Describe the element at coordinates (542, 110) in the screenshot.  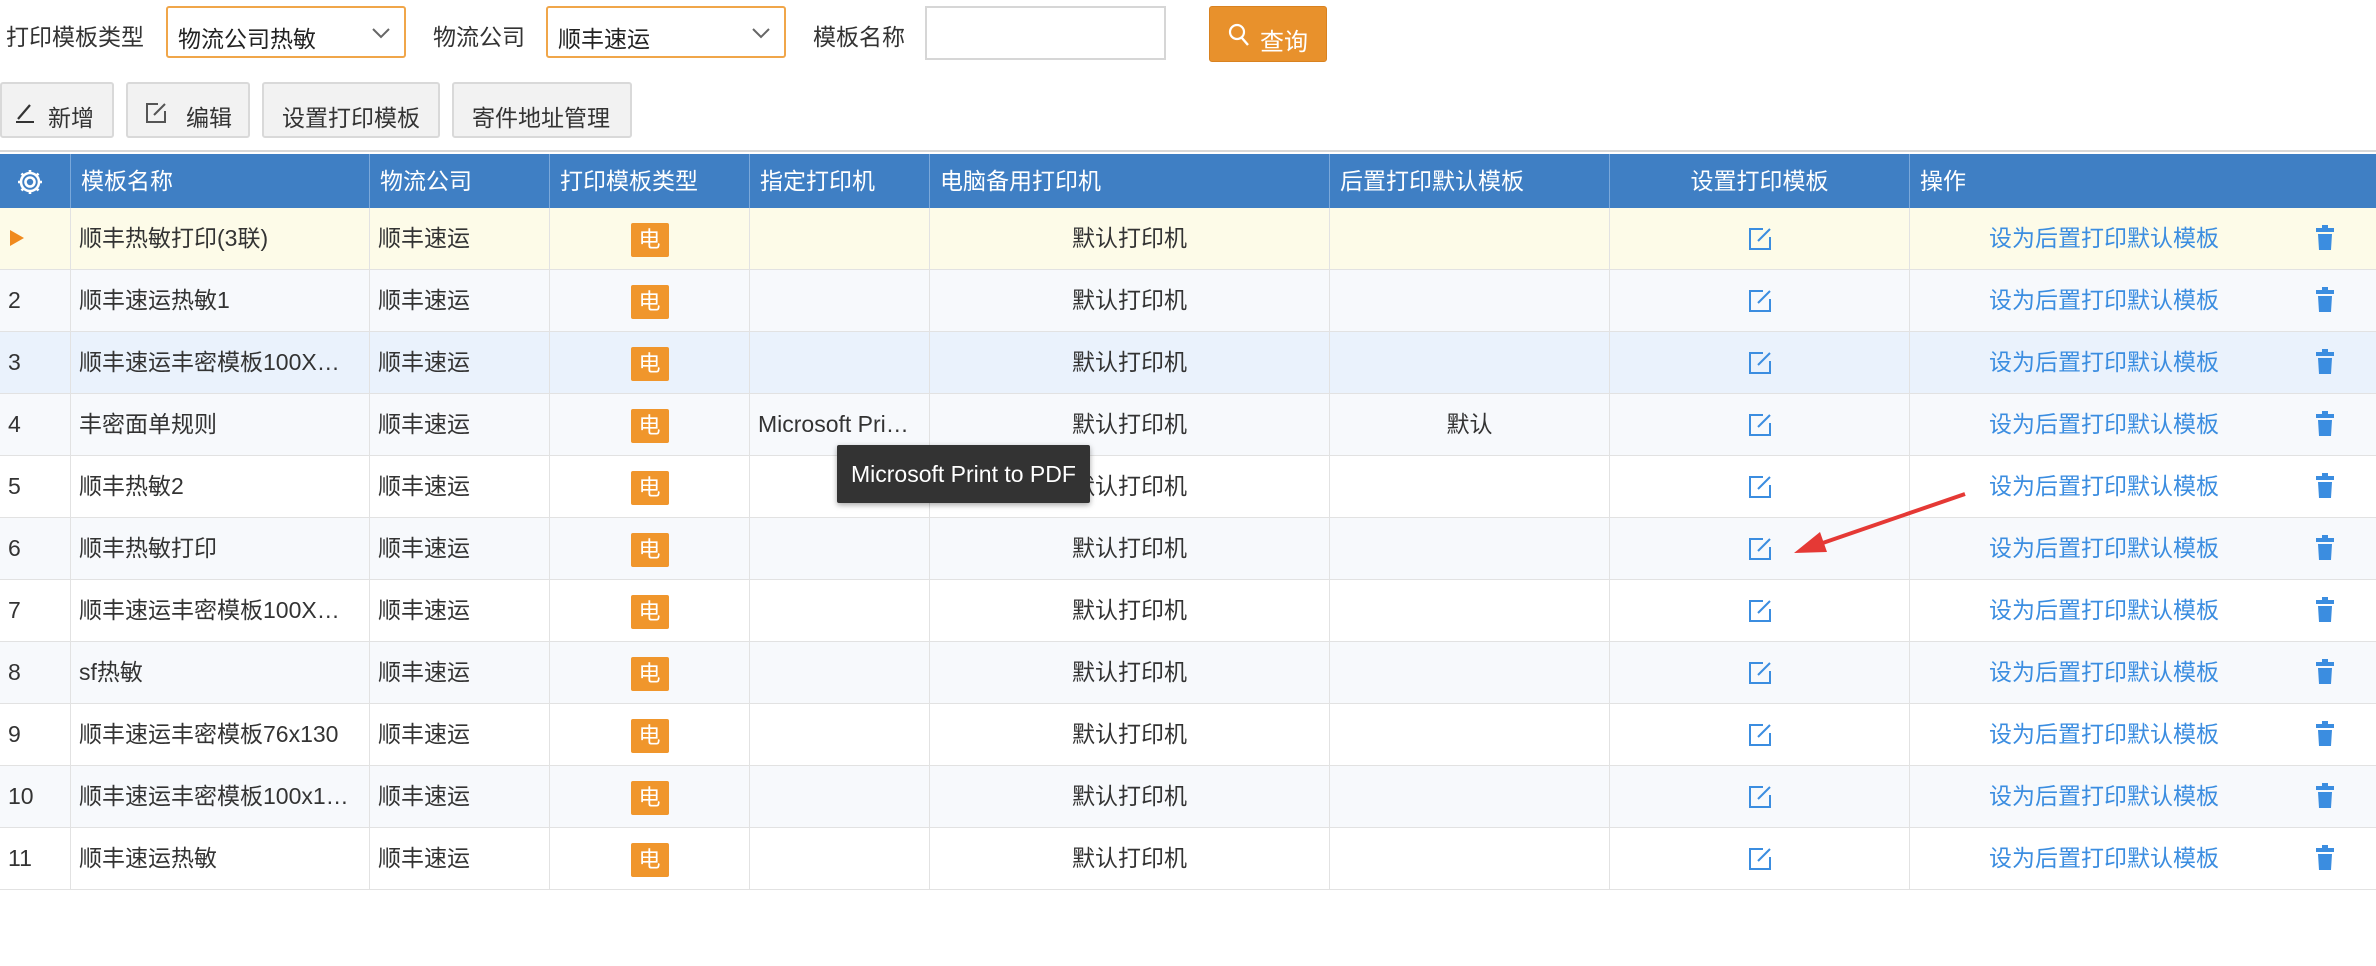
I see `sender-address-button: 寄件地址管理` at that location.